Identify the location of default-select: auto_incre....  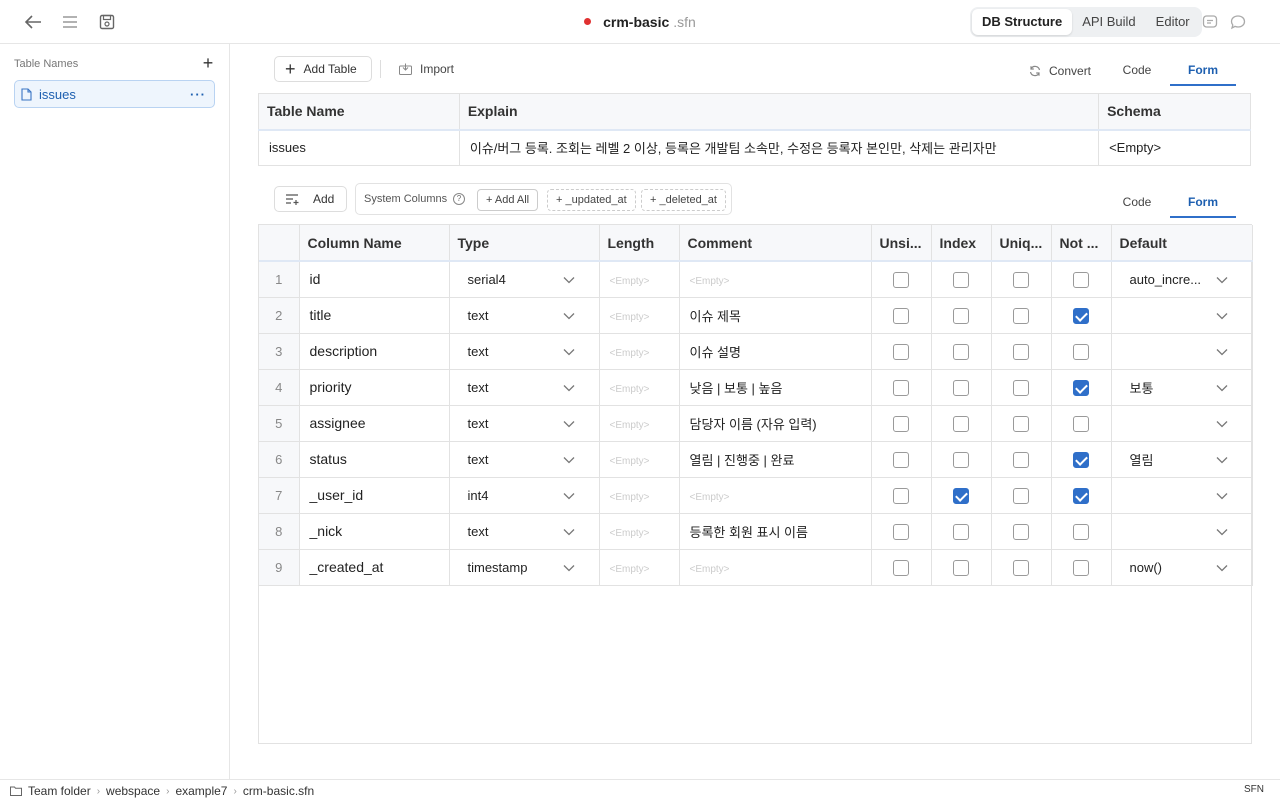
(1182, 279).